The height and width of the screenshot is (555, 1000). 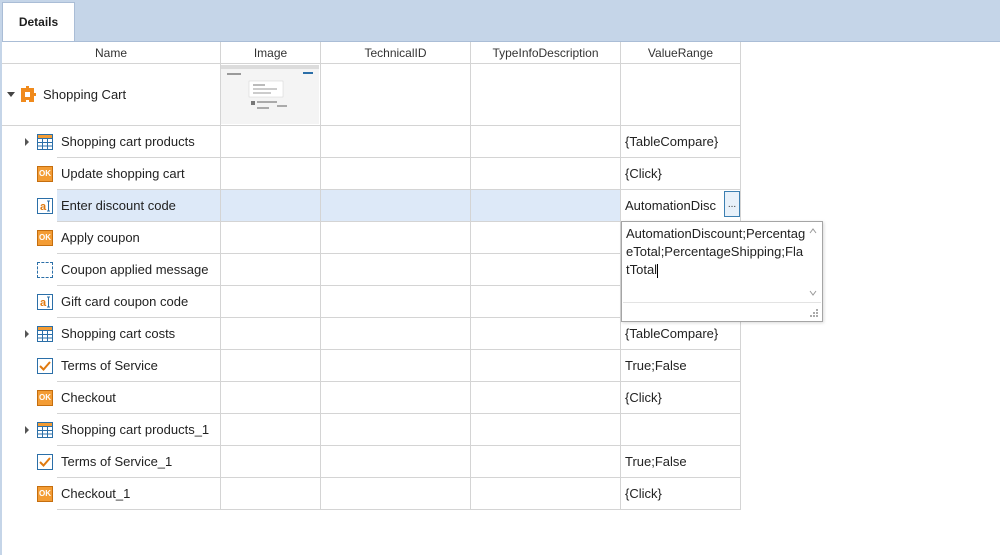 What do you see at coordinates (139, 238) in the screenshot?
I see `tree-row: Apply coupon` at bounding box center [139, 238].